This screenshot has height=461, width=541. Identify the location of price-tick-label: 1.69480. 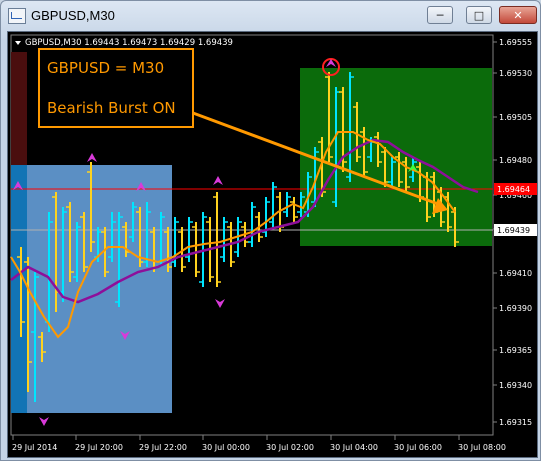
(515, 160).